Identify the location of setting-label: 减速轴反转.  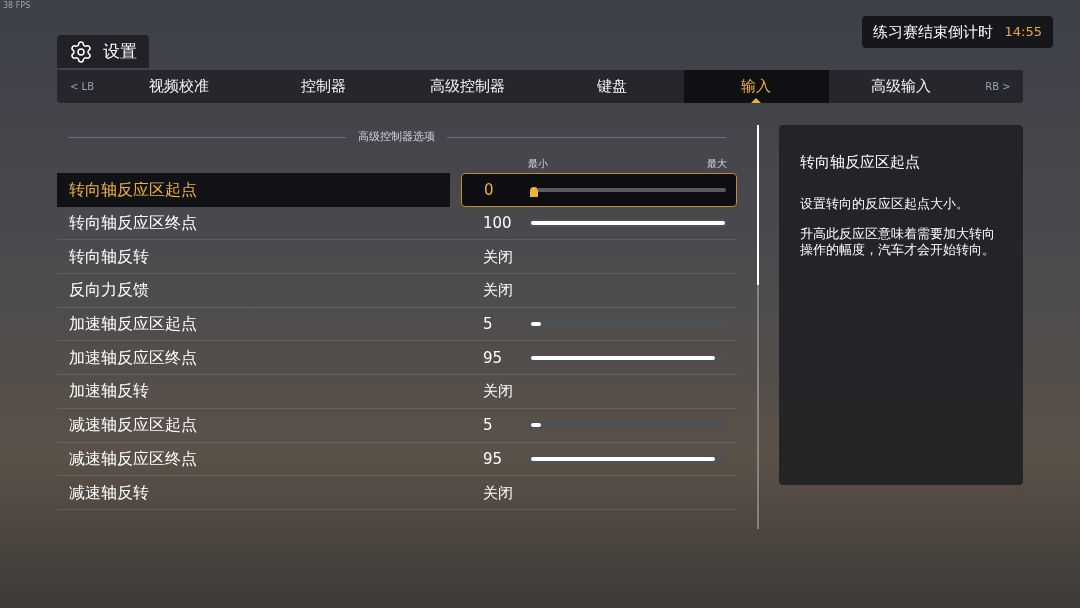
(109, 492).